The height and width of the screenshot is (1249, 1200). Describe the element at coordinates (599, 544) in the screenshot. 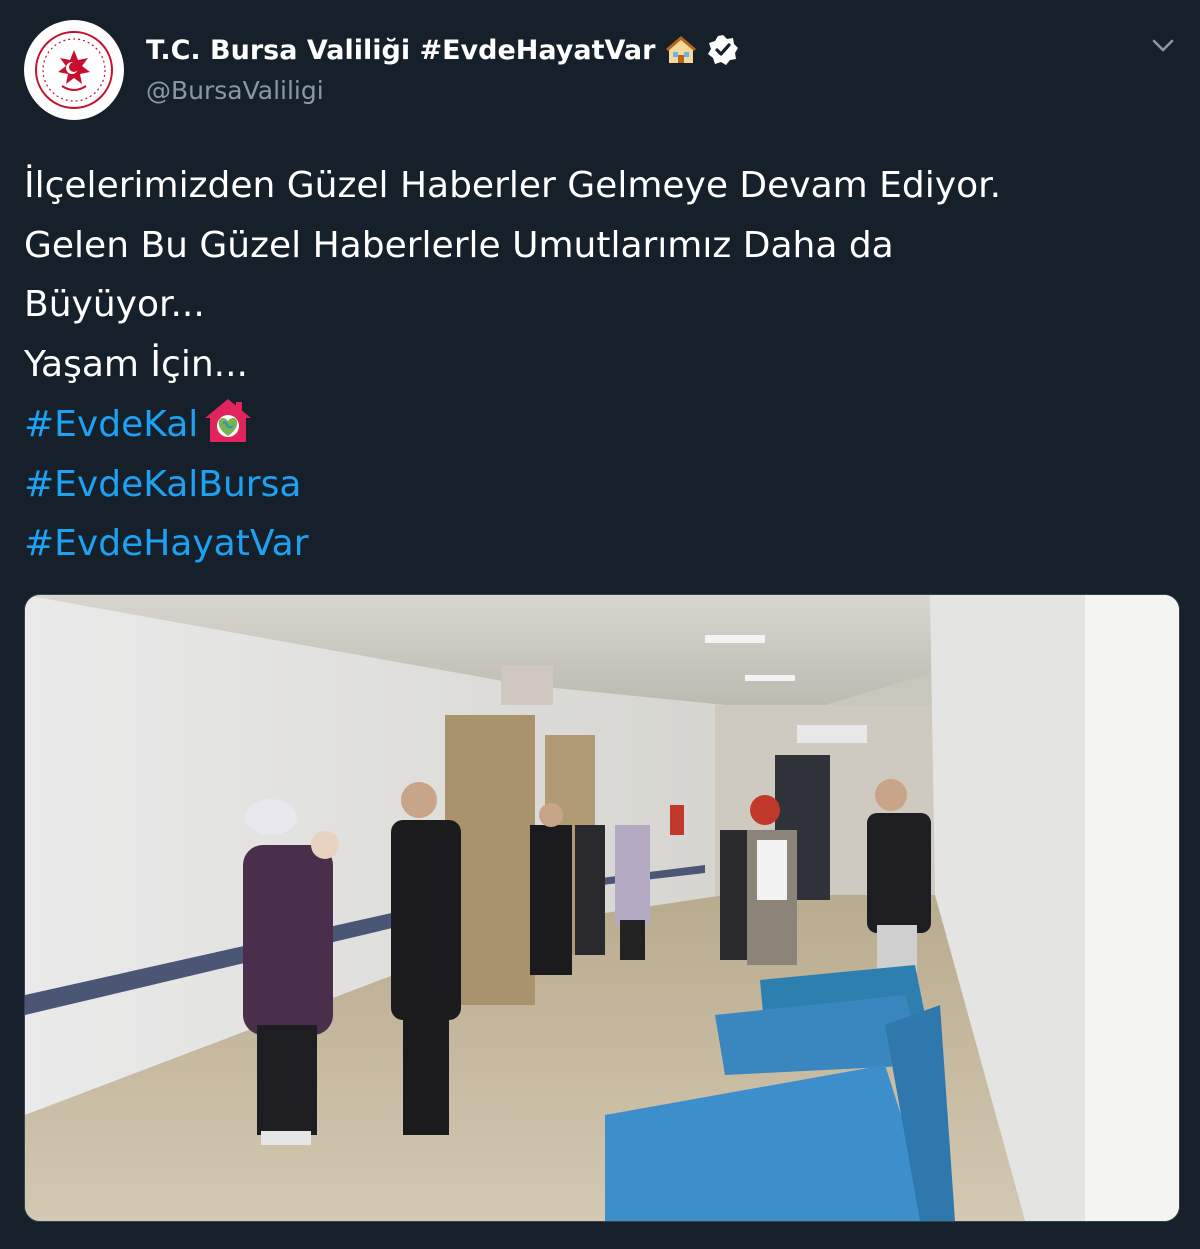

I see `hashtag-link: #EvdeHayatVar` at that location.